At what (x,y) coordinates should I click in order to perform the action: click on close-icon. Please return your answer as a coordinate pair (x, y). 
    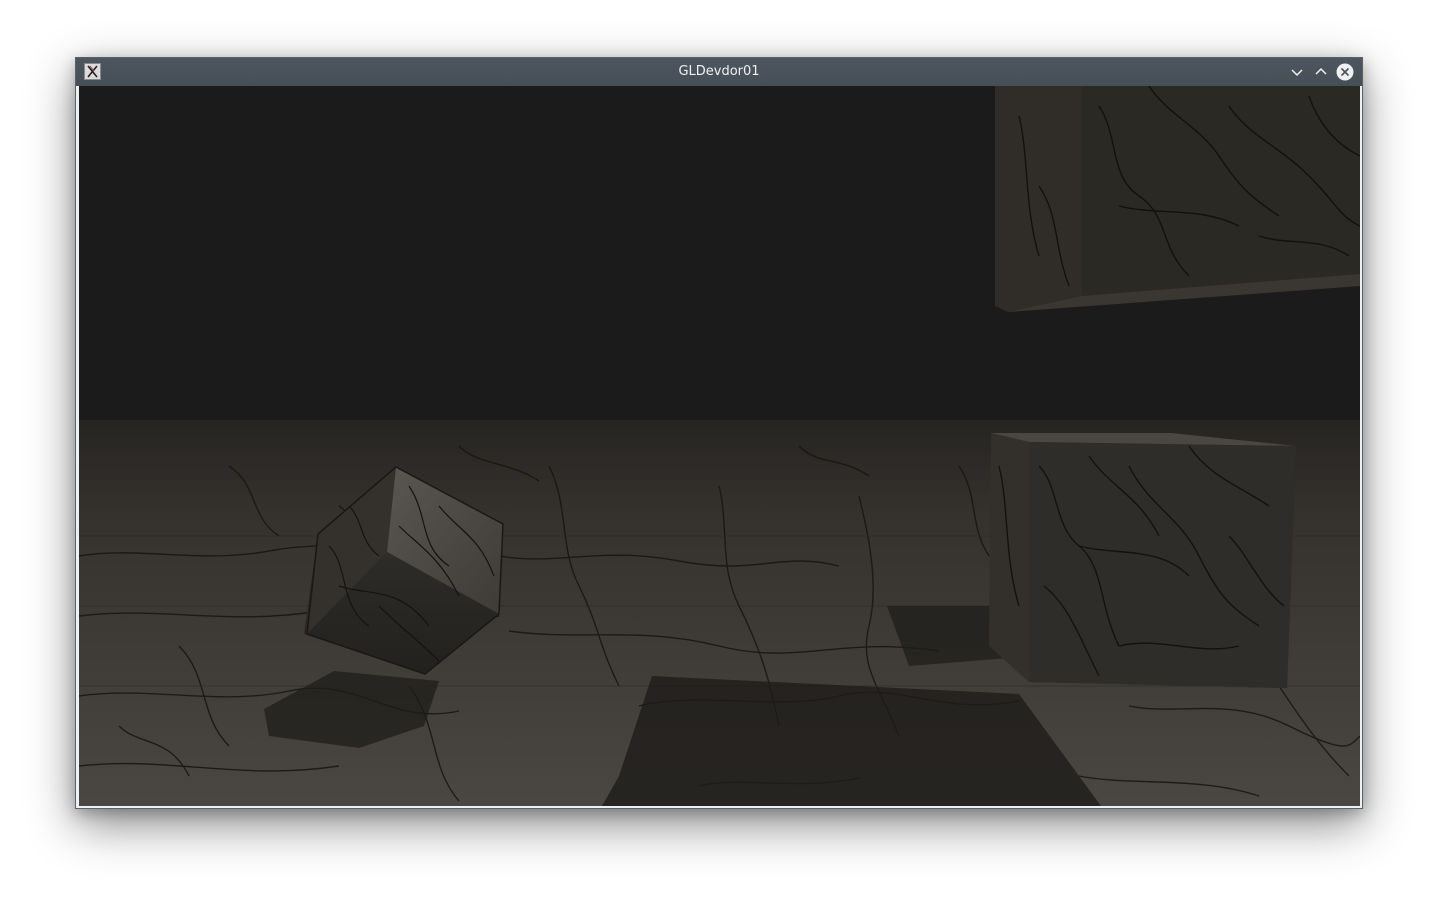
    Looking at the image, I should click on (1345, 72).